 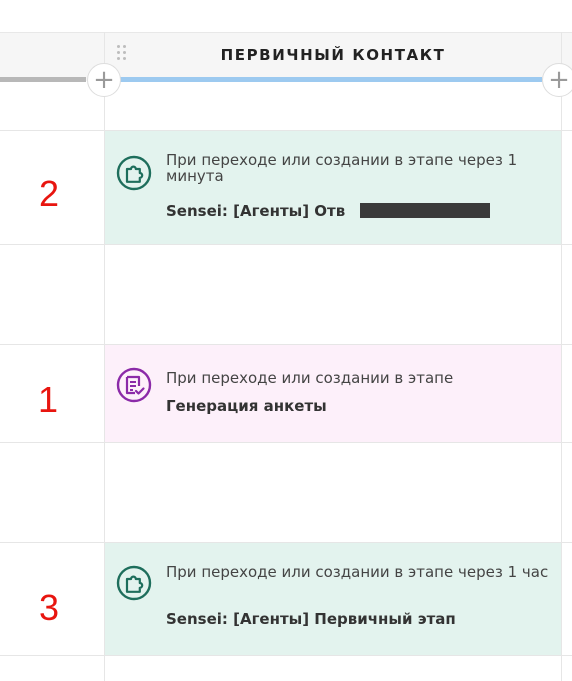 What do you see at coordinates (331, 79) in the screenshot?
I see `stage-progress-bar` at bounding box center [331, 79].